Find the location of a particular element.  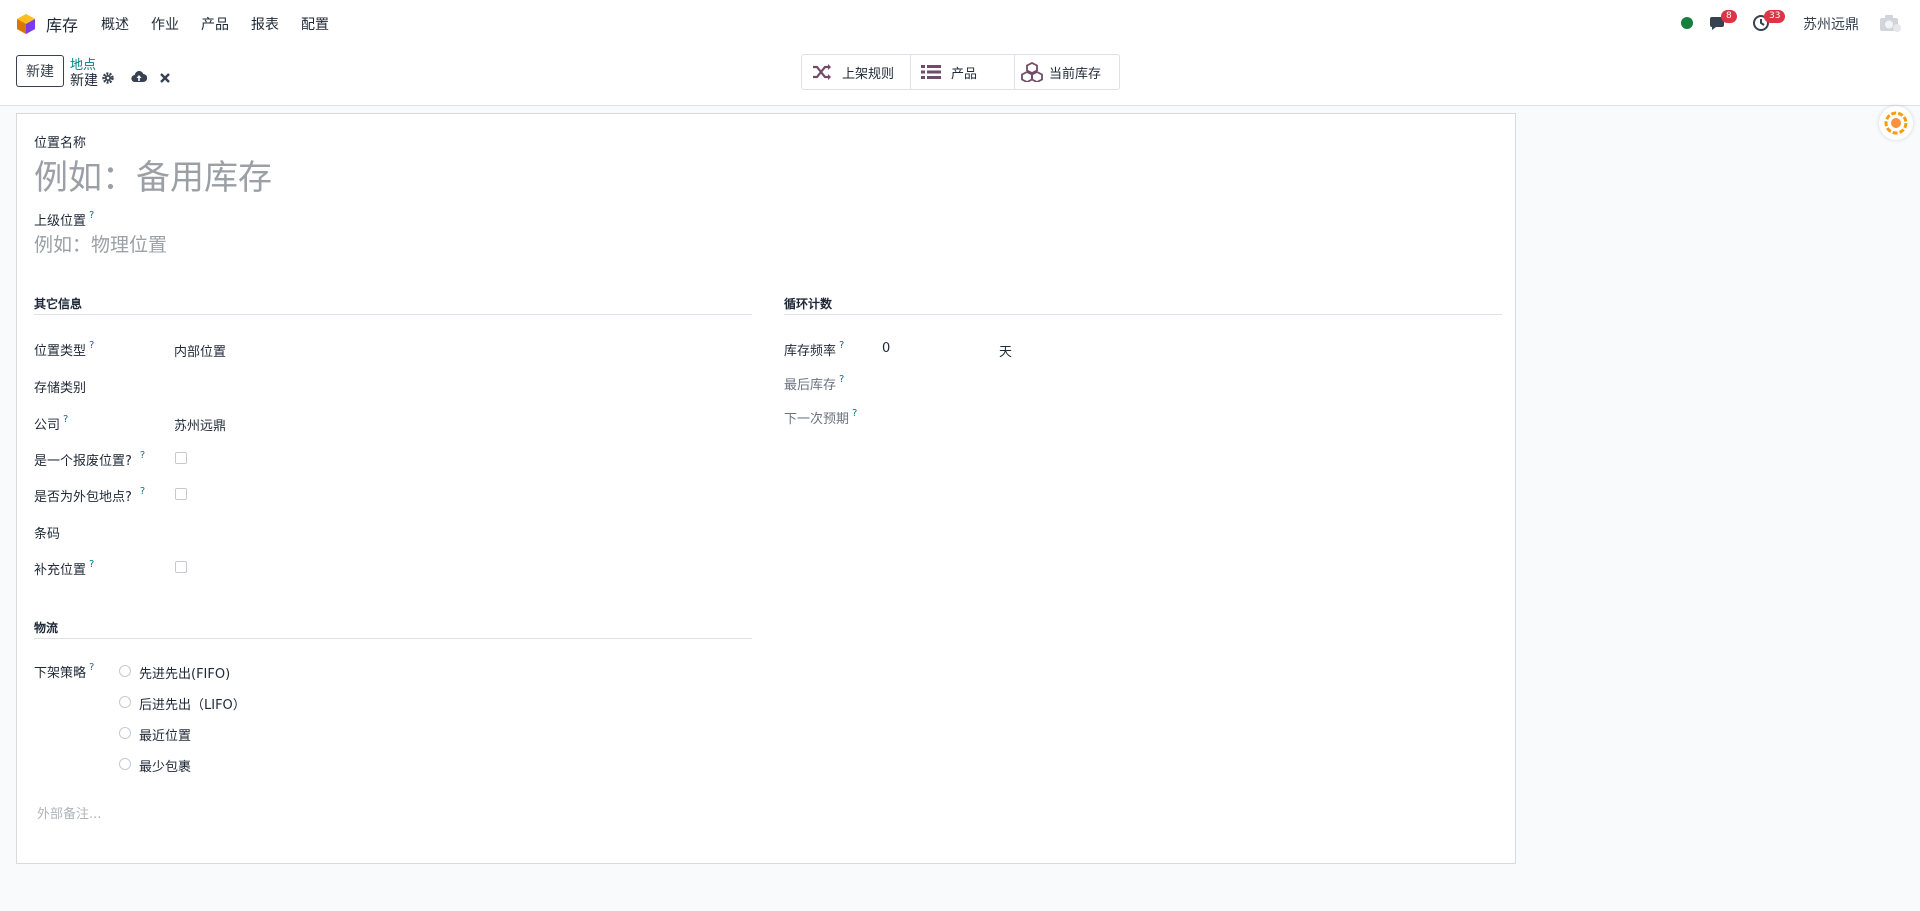

other-info-group-title: 其它信息 is located at coordinates (393, 305).